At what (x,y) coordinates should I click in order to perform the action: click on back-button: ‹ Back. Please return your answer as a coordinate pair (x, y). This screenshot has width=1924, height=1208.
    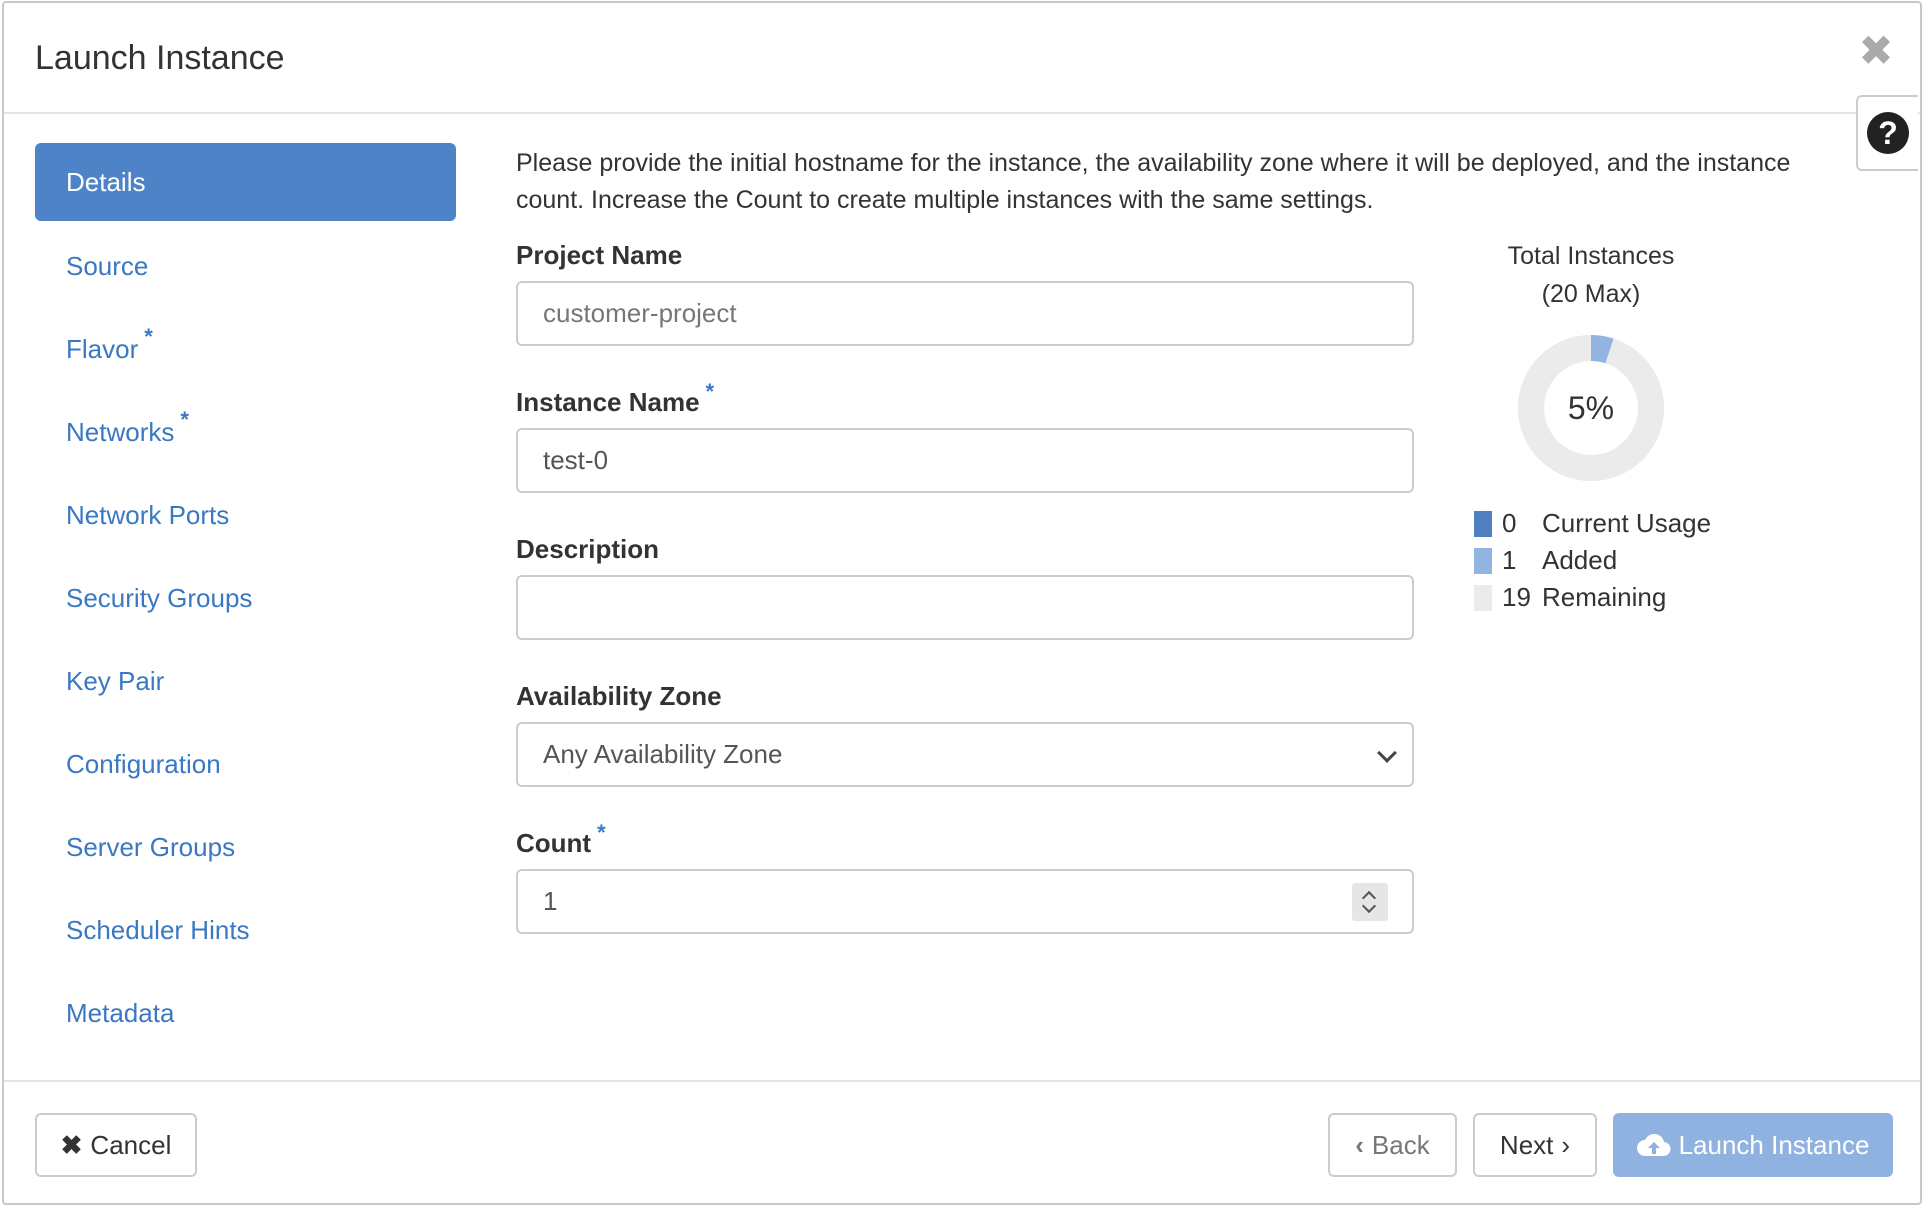
    Looking at the image, I should click on (1392, 1145).